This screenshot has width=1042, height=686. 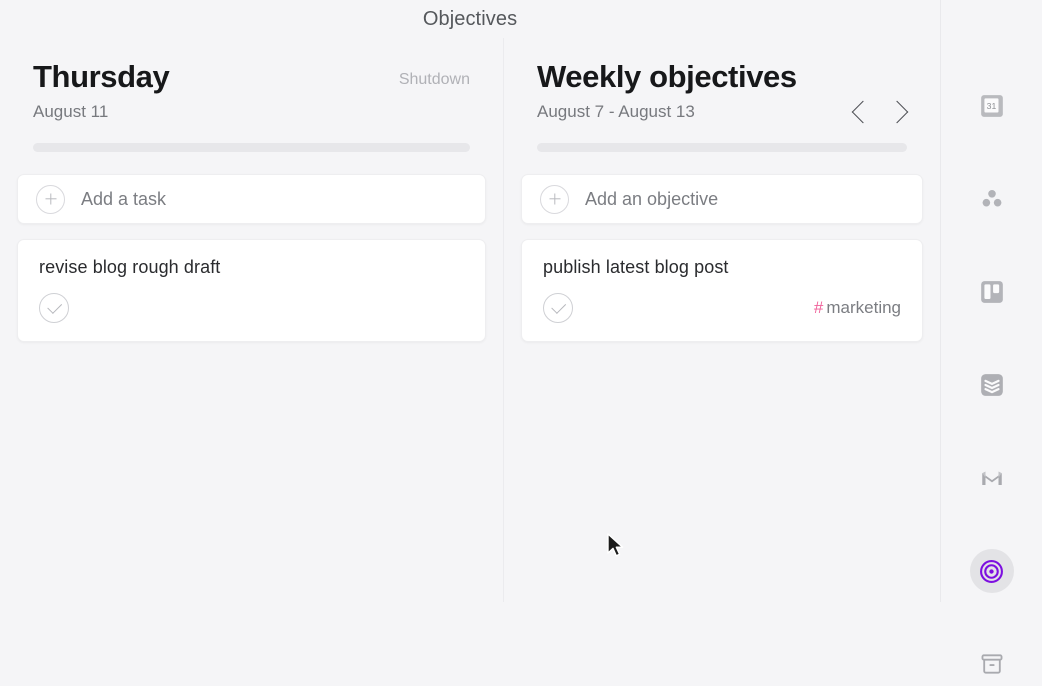 I want to click on chevron-left-icon, so click(x=863, y=112).